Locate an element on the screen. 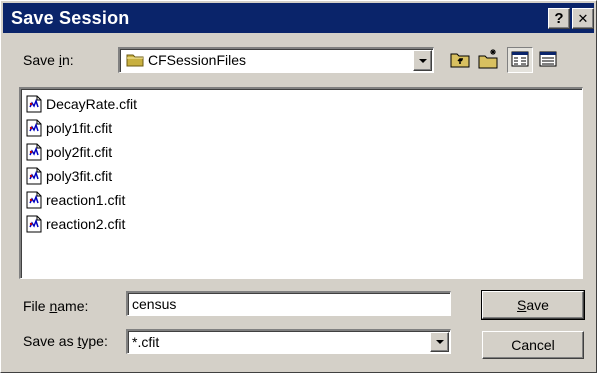  file-name: poly1fit.cfit is located at coordinates (79, 128).